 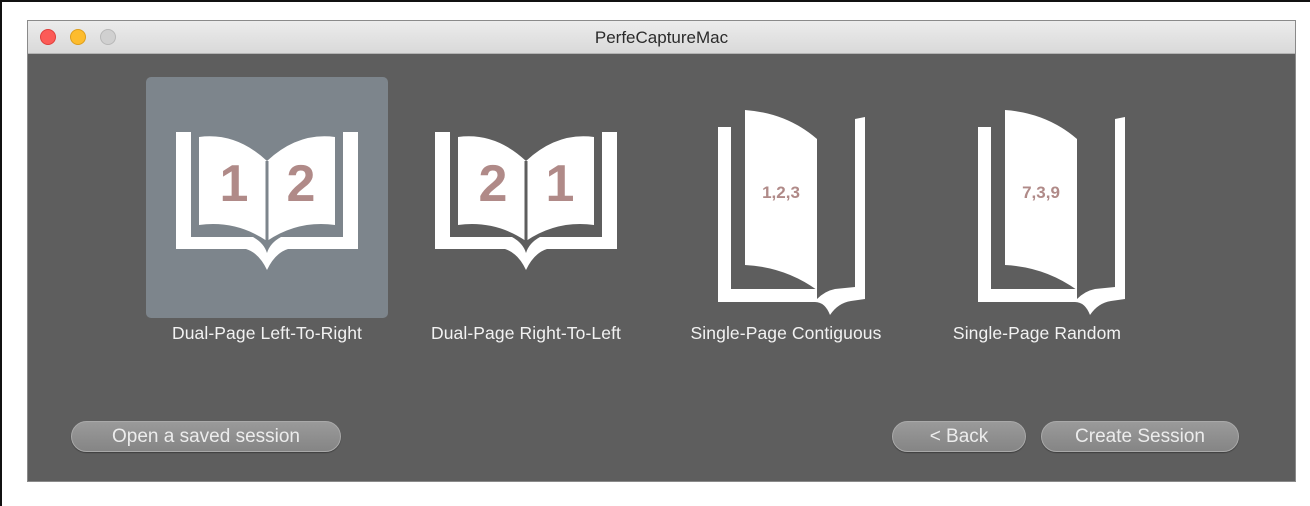 What do you see at coordinates (560, 184) in the screenshot?
I see `page-number-right: 1` at bounding box center [560, 184].